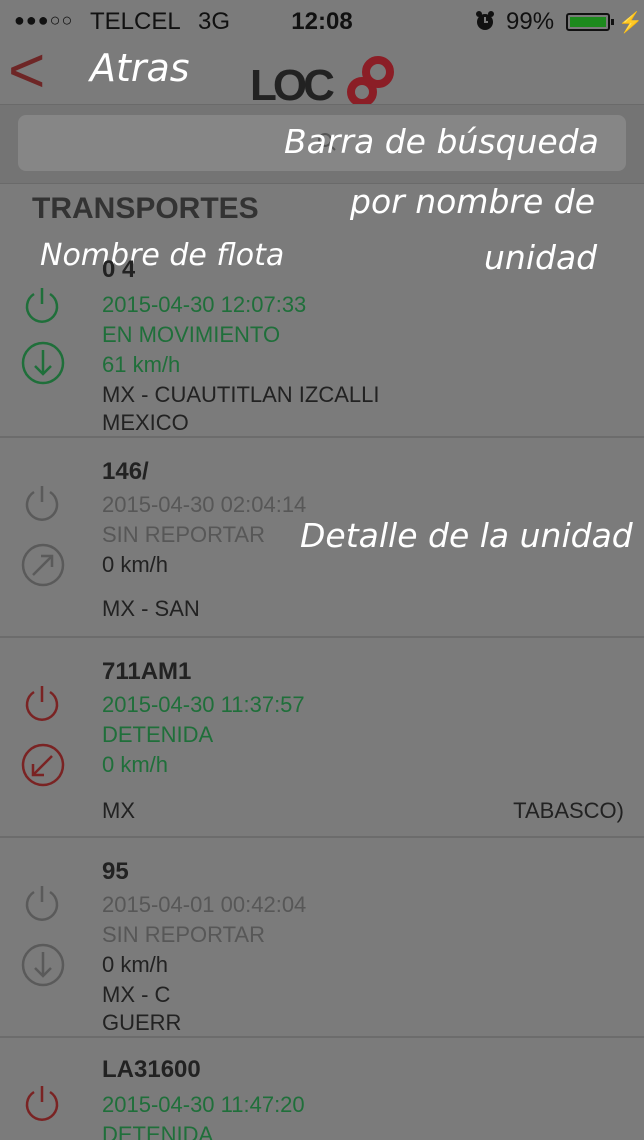 This screenshot has height=1140, width=644. What do you see at coordinates (141, 364) in the screenshot?
I see `unit-speed: 61 km/h` at bounding box center [141, 364].